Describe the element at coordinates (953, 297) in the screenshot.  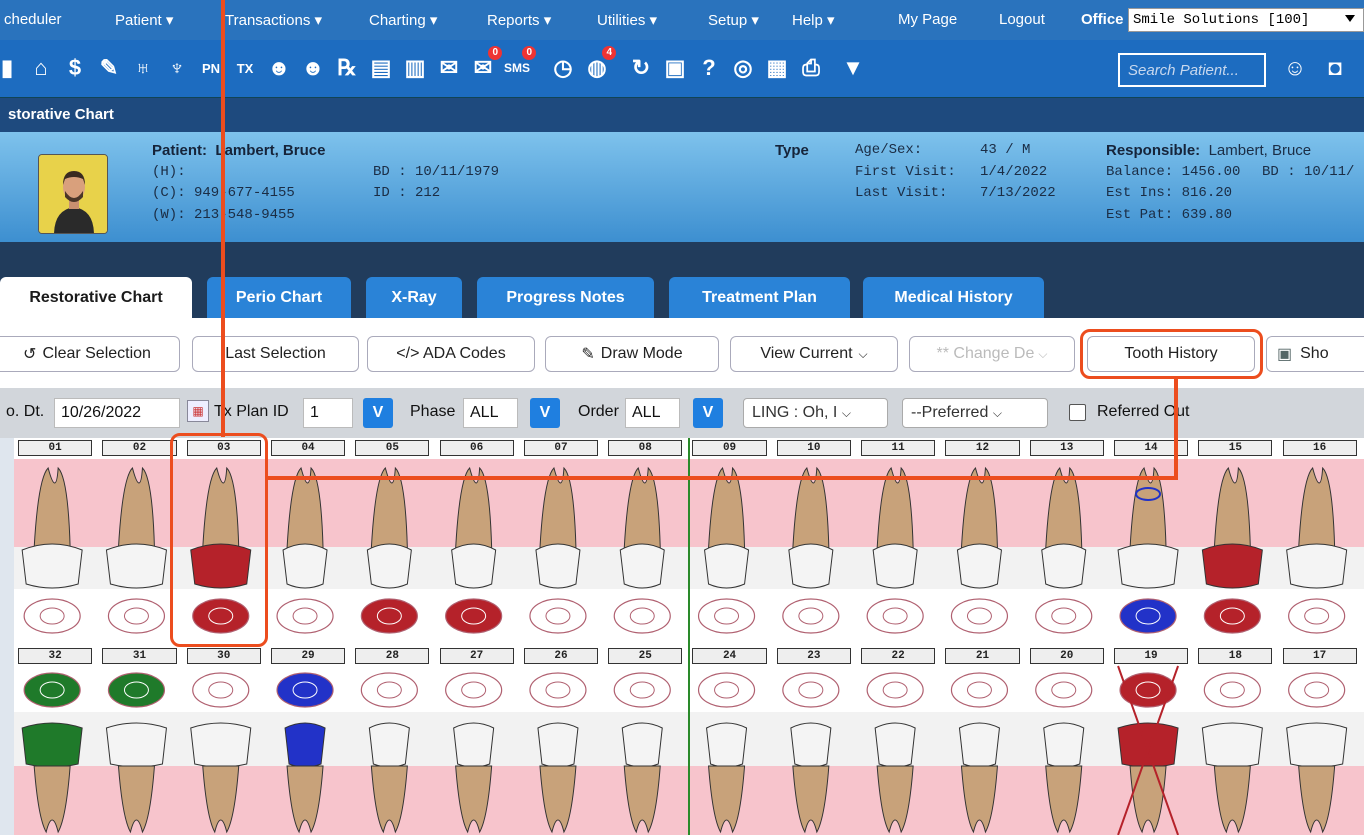
I see `tab-medical-history: Medical History` at that location.